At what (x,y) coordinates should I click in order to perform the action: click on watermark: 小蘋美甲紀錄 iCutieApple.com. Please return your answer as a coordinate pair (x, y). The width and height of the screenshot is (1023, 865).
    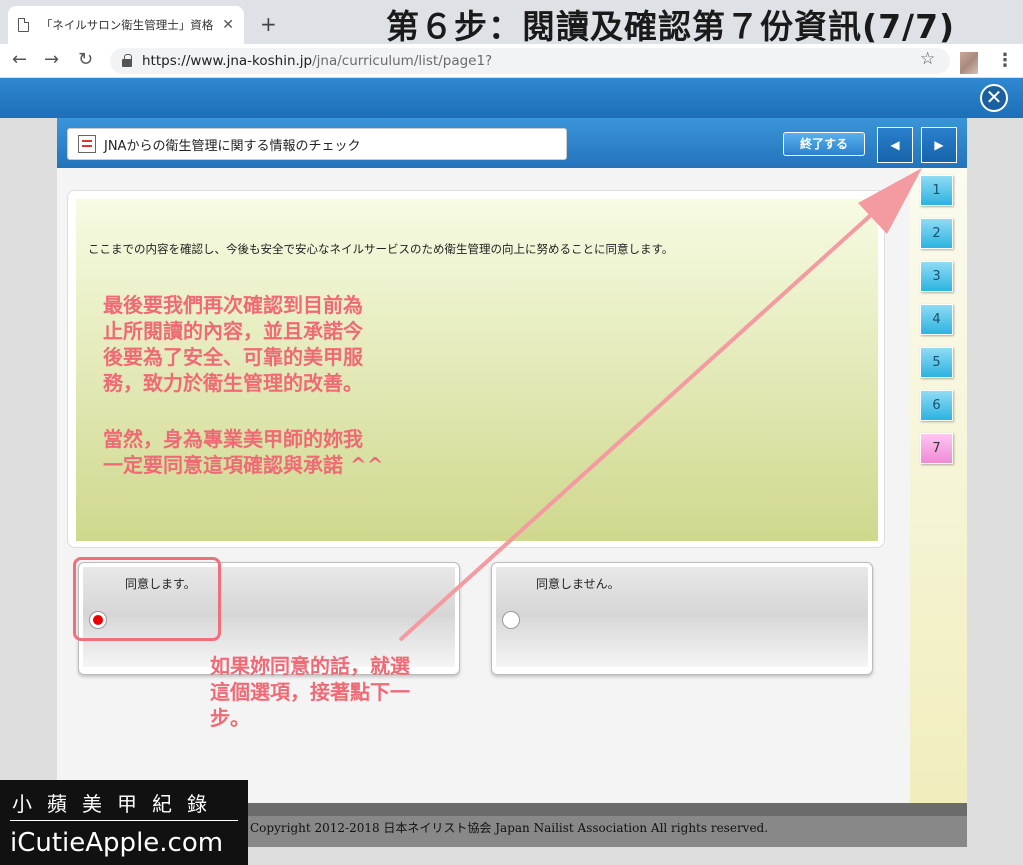
    Looking at the image, I should click on (124, 822).